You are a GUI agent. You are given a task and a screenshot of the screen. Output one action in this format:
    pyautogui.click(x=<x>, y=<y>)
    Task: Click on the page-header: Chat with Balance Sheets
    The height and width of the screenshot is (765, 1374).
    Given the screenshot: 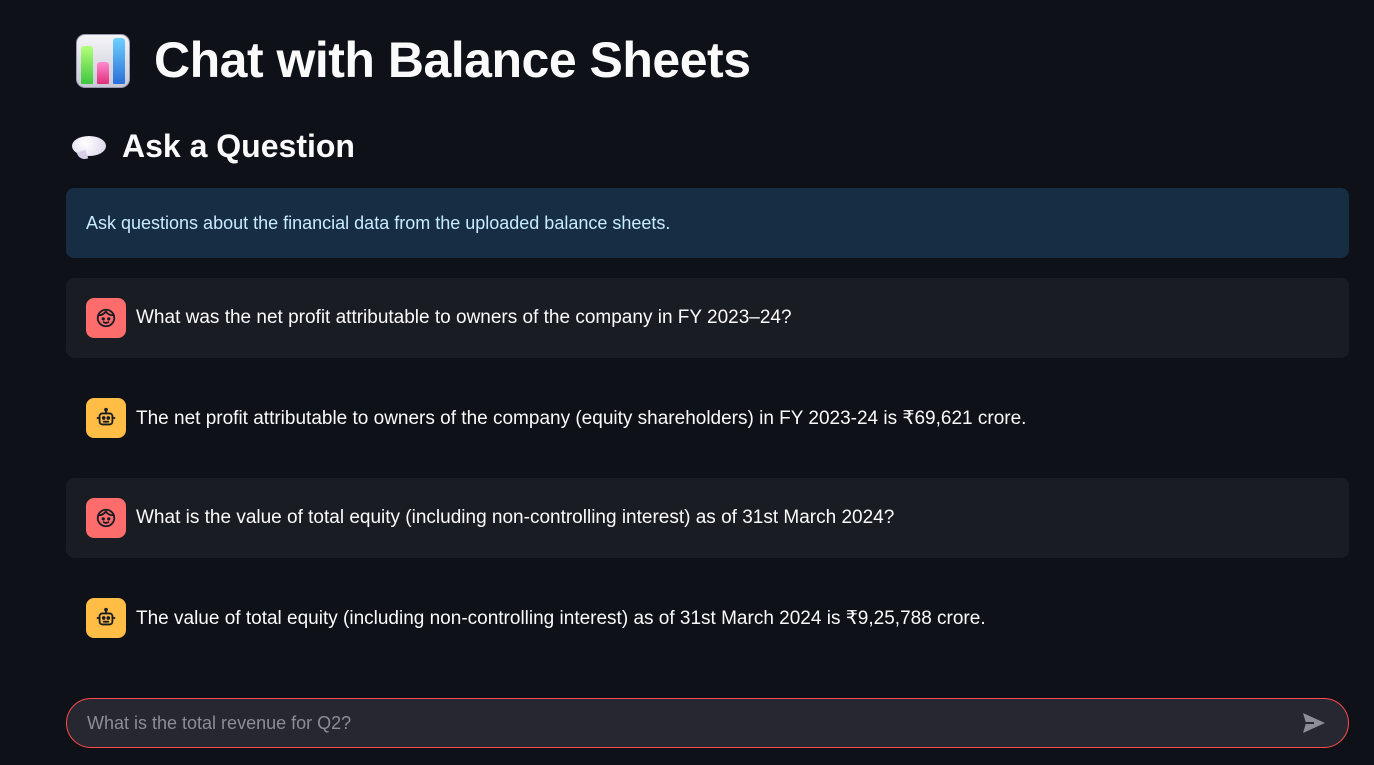 What is the action you would take?
    pyautogui.click(x=412, y=60)
    